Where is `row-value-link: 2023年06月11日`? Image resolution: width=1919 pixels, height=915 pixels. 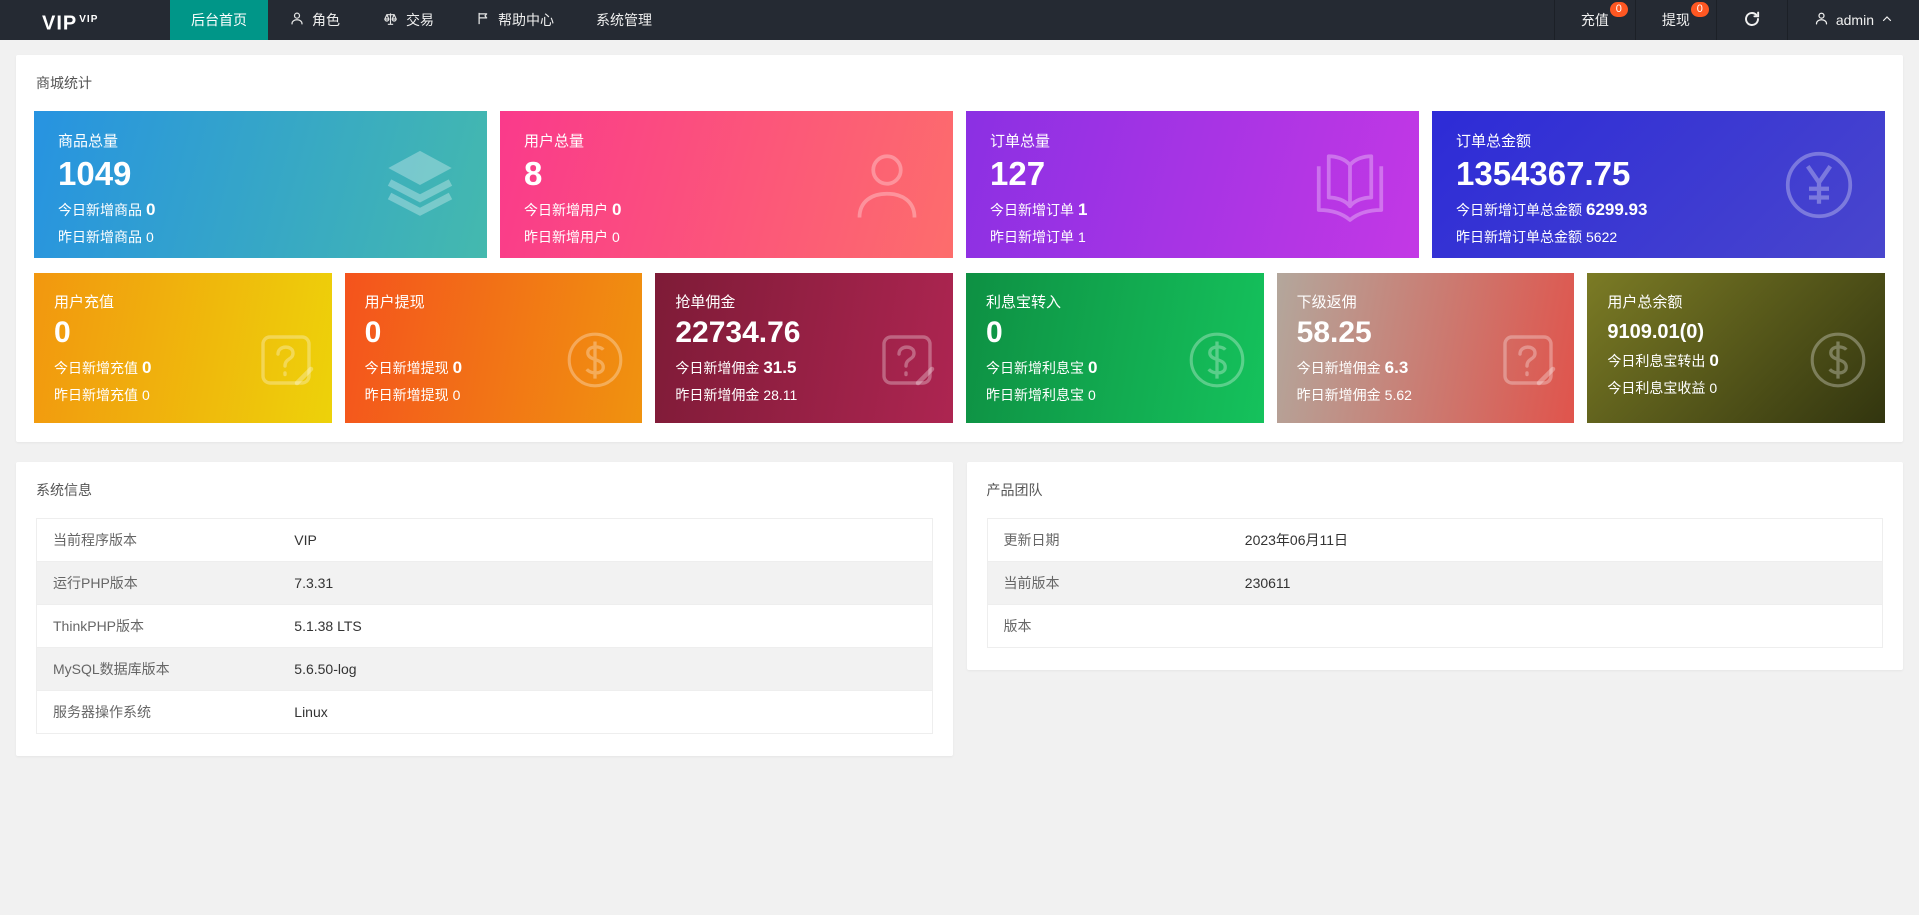 row-value-link: 2023年06月11日 is located at coordinates (1556, 540).